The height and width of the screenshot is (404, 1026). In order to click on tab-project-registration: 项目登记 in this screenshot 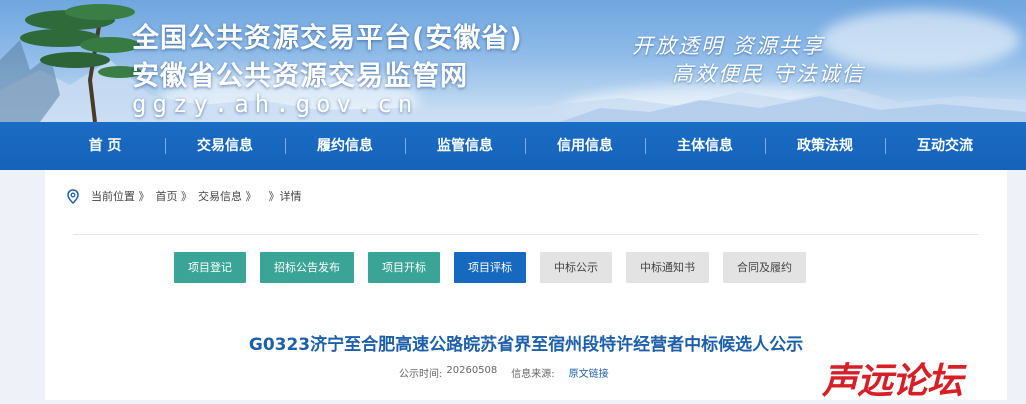, I will do `click(210, 267)`.